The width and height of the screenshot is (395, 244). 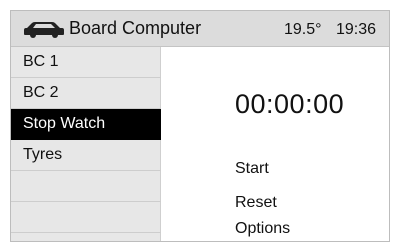 What do you see at coordinates (64, 123) in the screenshot?
I see `sidebar-item-label: Stop Watch` at bounding box center [64, 123].